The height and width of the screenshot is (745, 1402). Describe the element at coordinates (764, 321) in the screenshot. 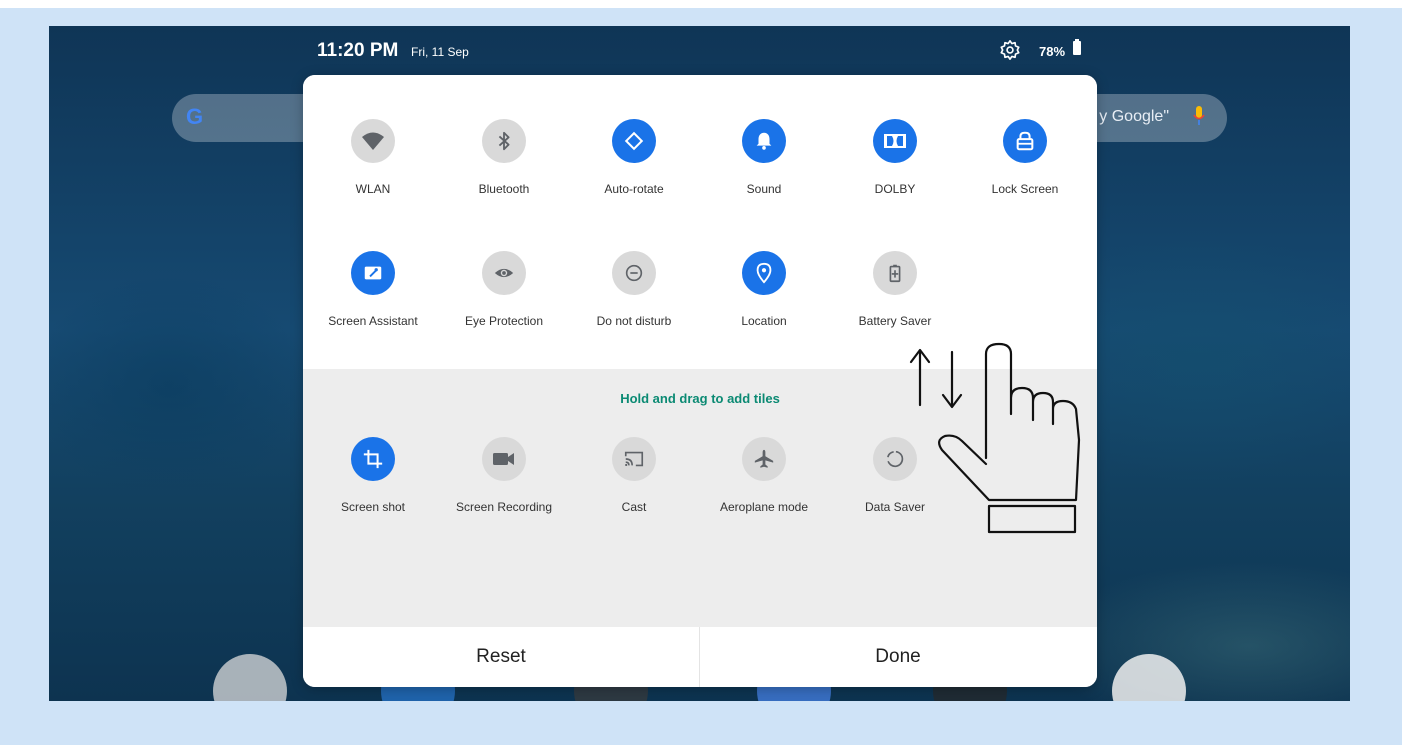

I see `tile-label: Location` at that location.